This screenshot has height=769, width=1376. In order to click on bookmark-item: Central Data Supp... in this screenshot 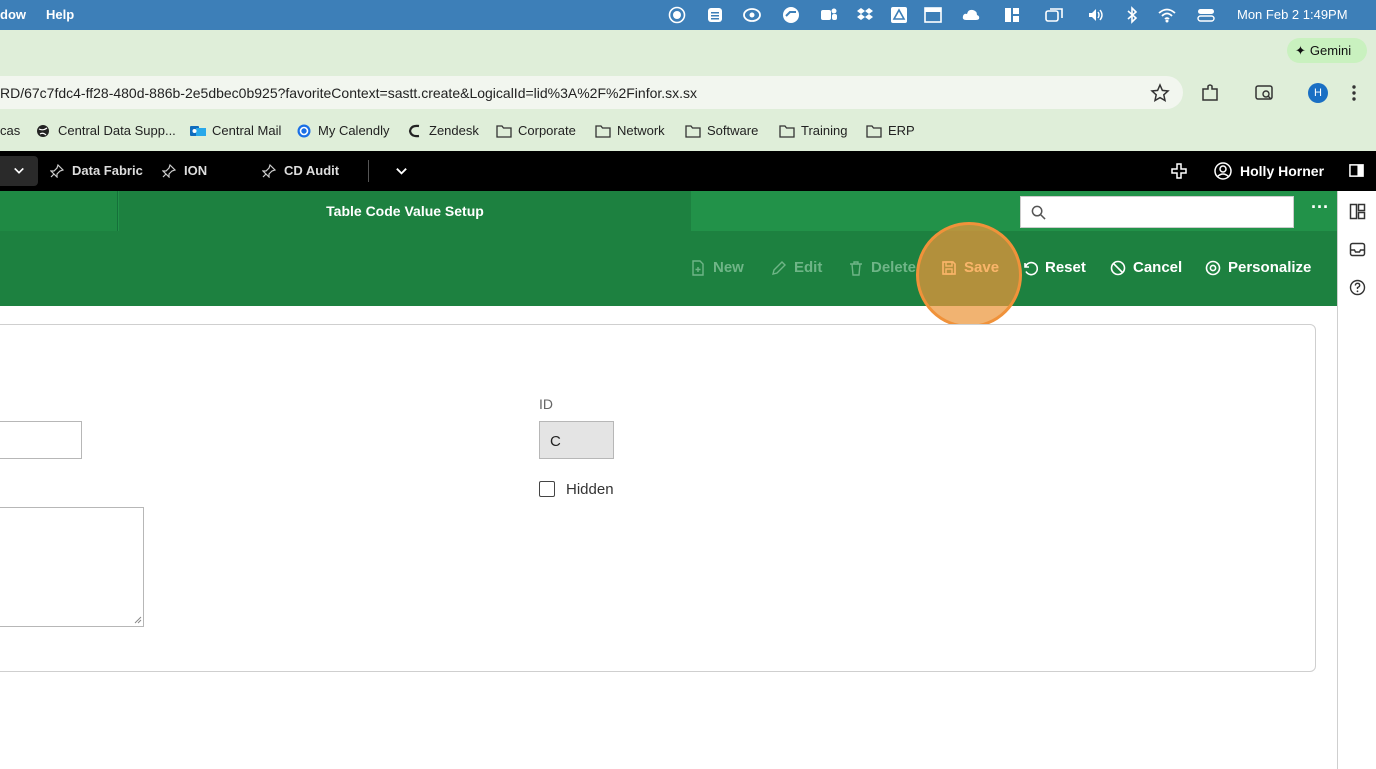, I will do `click(106, 130)`.